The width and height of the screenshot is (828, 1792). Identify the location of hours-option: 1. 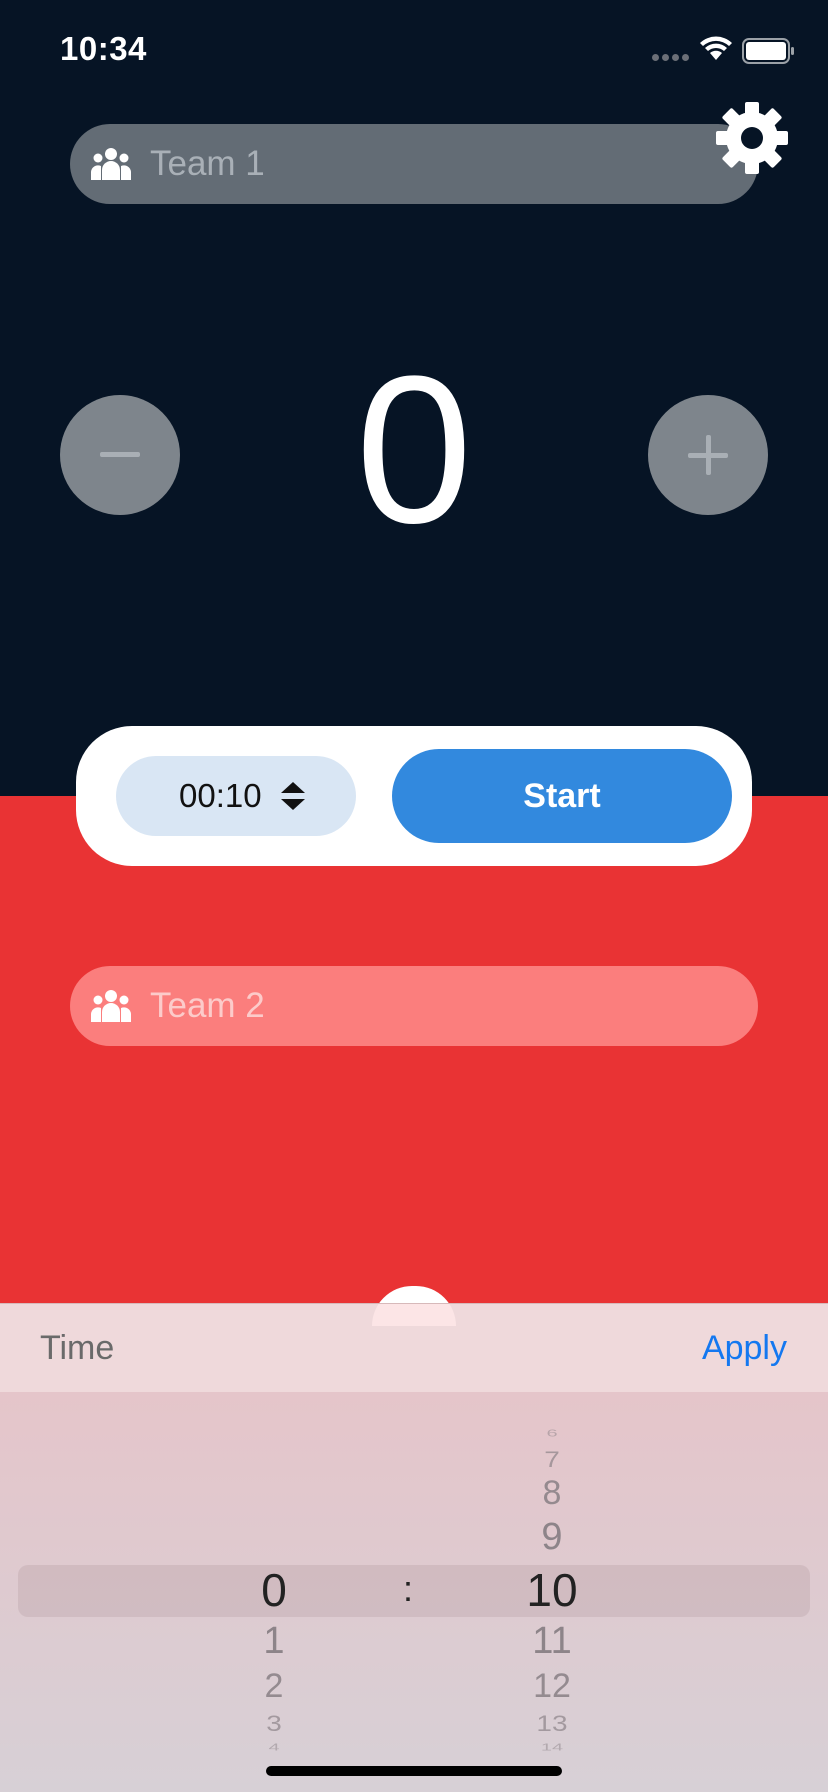
(274, 1641).